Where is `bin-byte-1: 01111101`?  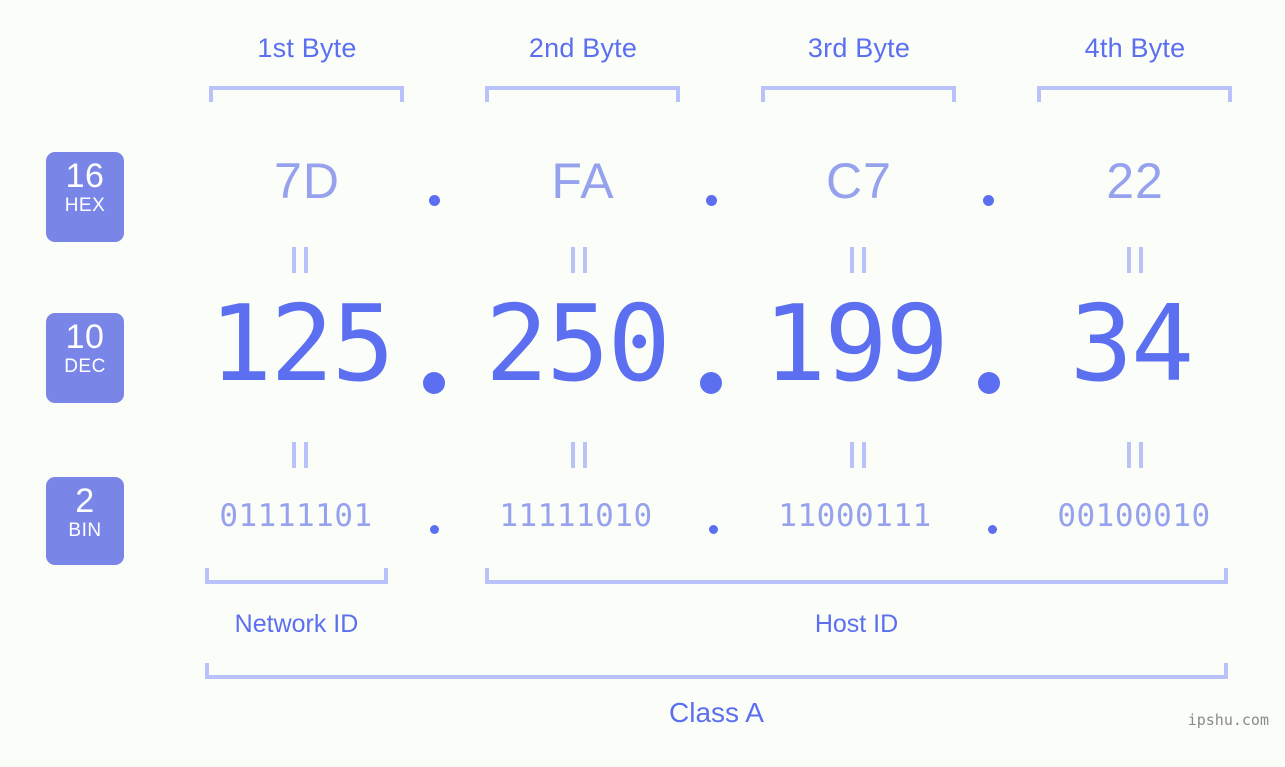
bin-byte-1: 01111101 is located at coordinates (296, 516).